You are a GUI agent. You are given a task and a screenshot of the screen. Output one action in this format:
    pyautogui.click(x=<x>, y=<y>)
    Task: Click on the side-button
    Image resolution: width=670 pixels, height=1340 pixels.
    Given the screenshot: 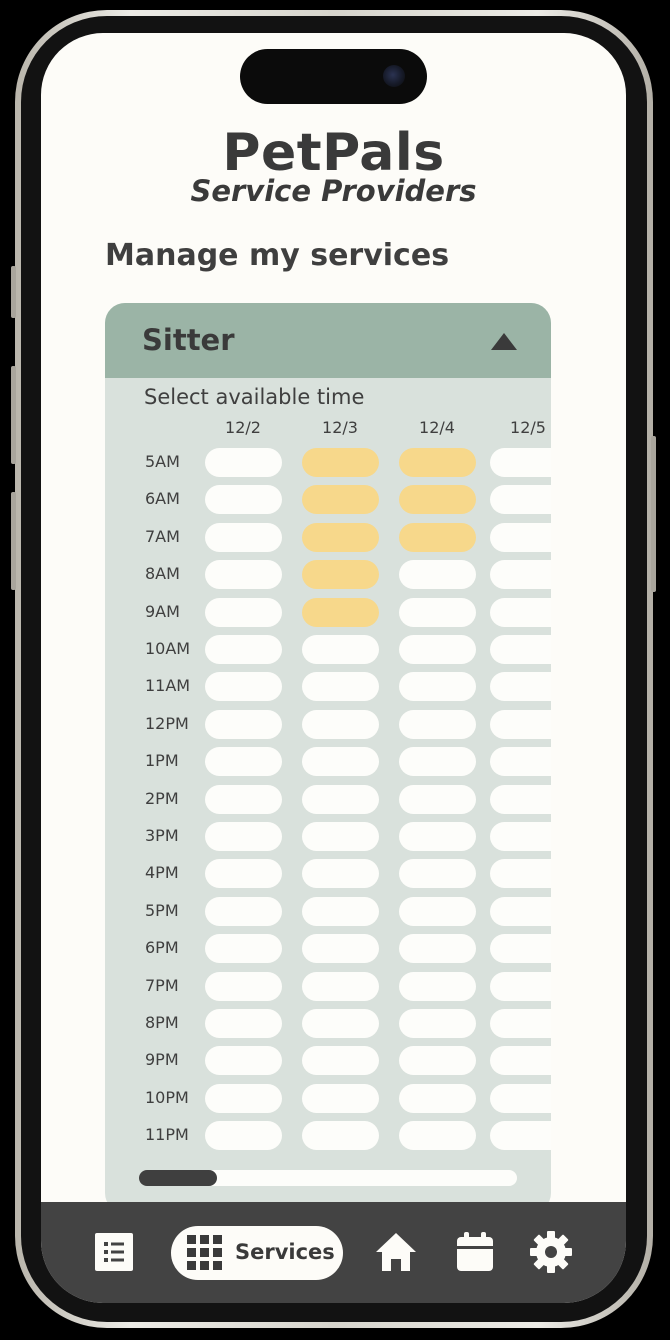 What is the action you would take?
    pyautogui.click(x=13, y=292)
    